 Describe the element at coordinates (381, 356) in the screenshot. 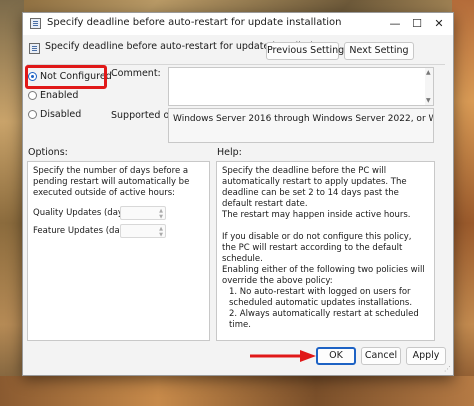

I see `cancel-button: Cancel` at that location.